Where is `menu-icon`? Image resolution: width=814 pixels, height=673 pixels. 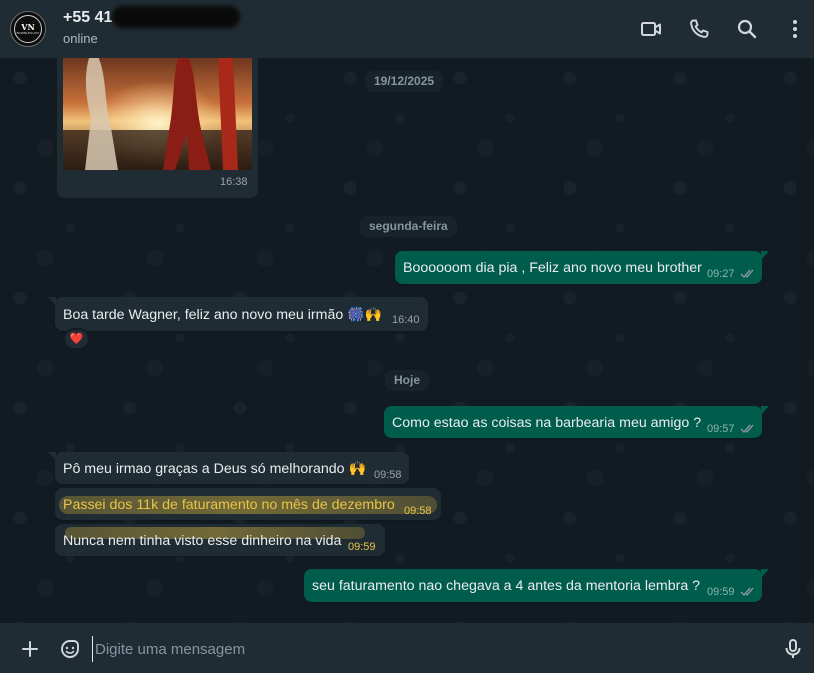
menu-icon is located at coordinates (795, 29).